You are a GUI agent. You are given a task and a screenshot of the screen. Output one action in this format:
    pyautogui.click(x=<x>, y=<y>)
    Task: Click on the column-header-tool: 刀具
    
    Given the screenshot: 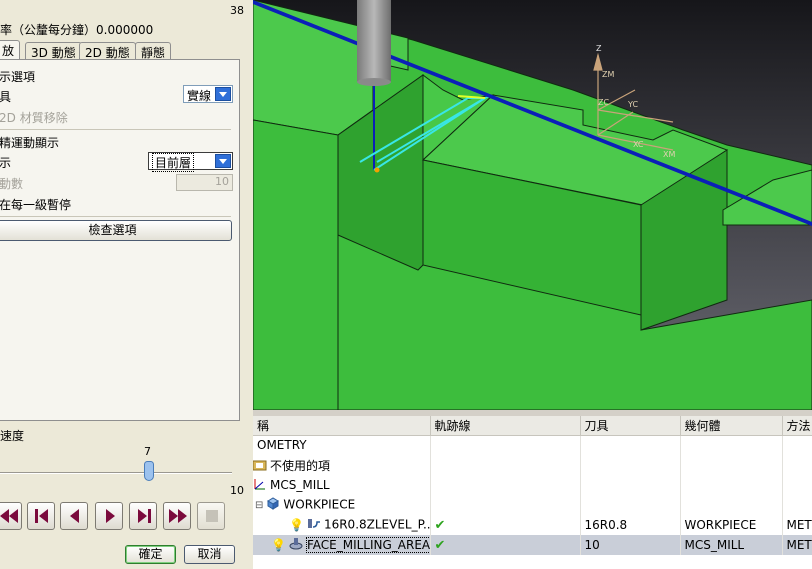 What is the action you would take?
    pyautogui.click(x=630, y=426)
    